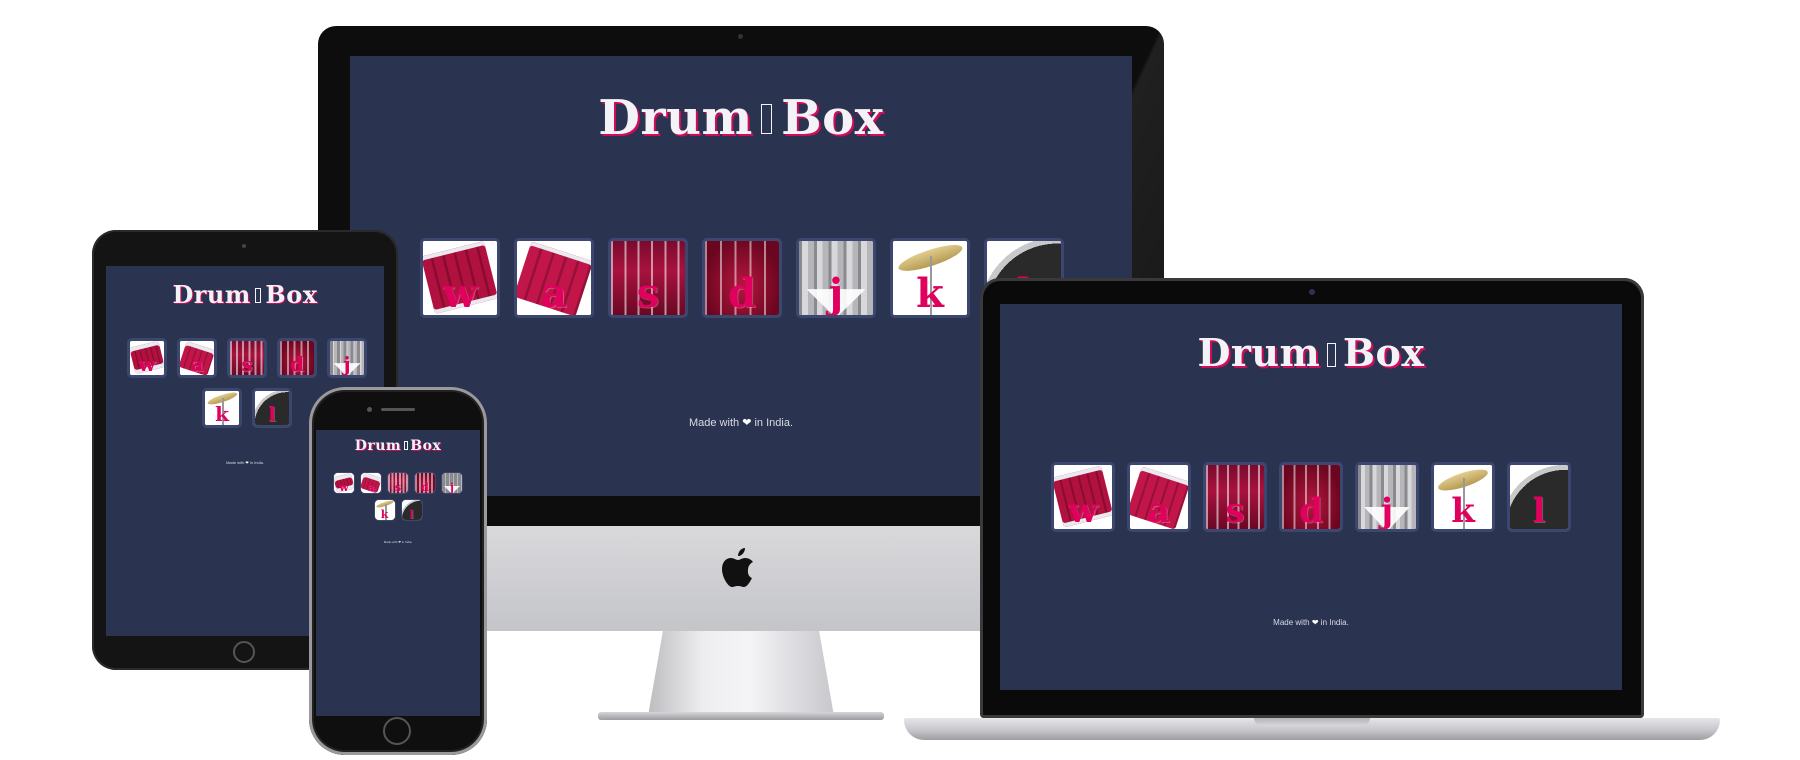  Describe the element at coordinates (398, 409) in the screenshot. I see `iphone-speaker` at that location.